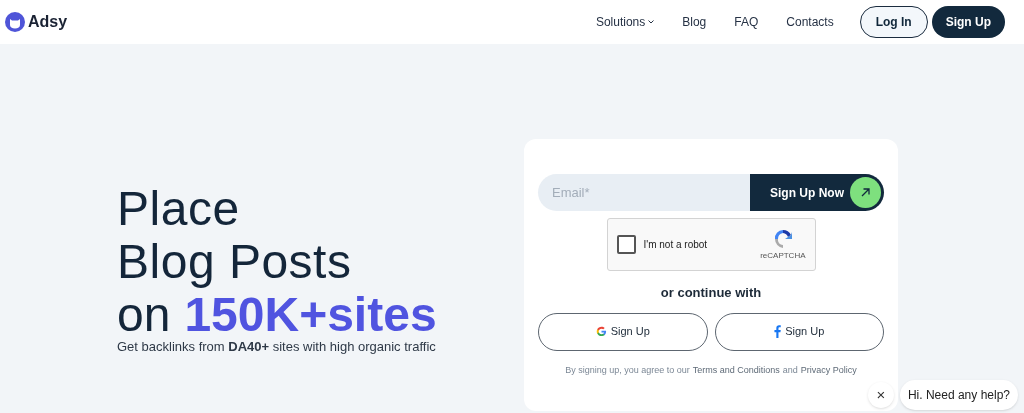  I want to click on nav-link: Contacts, so click(810, 22).